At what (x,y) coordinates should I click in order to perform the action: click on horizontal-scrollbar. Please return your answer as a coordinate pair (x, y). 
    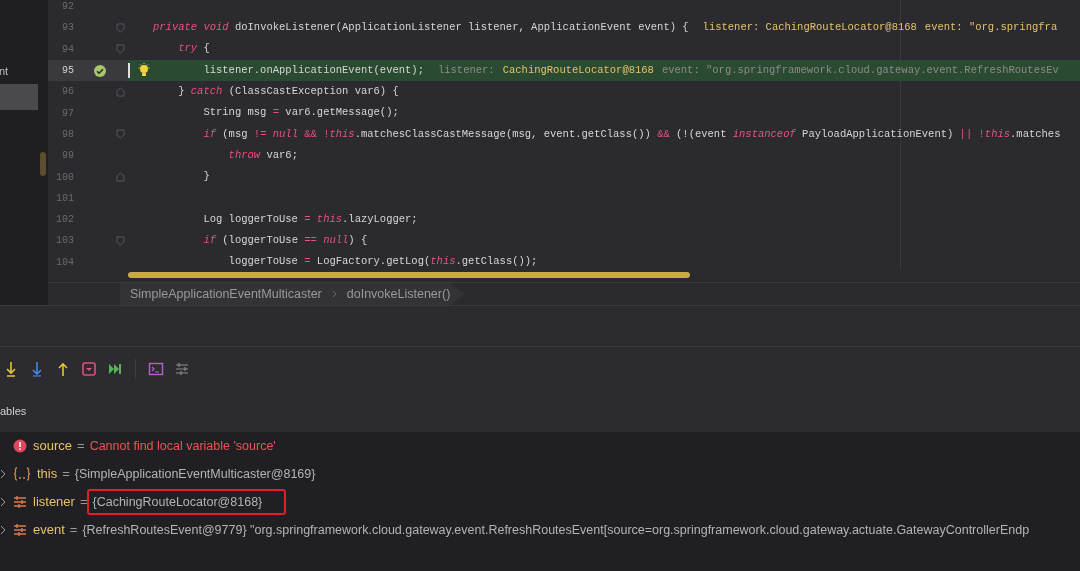
    Looking at the image, I should click on (409, 275).